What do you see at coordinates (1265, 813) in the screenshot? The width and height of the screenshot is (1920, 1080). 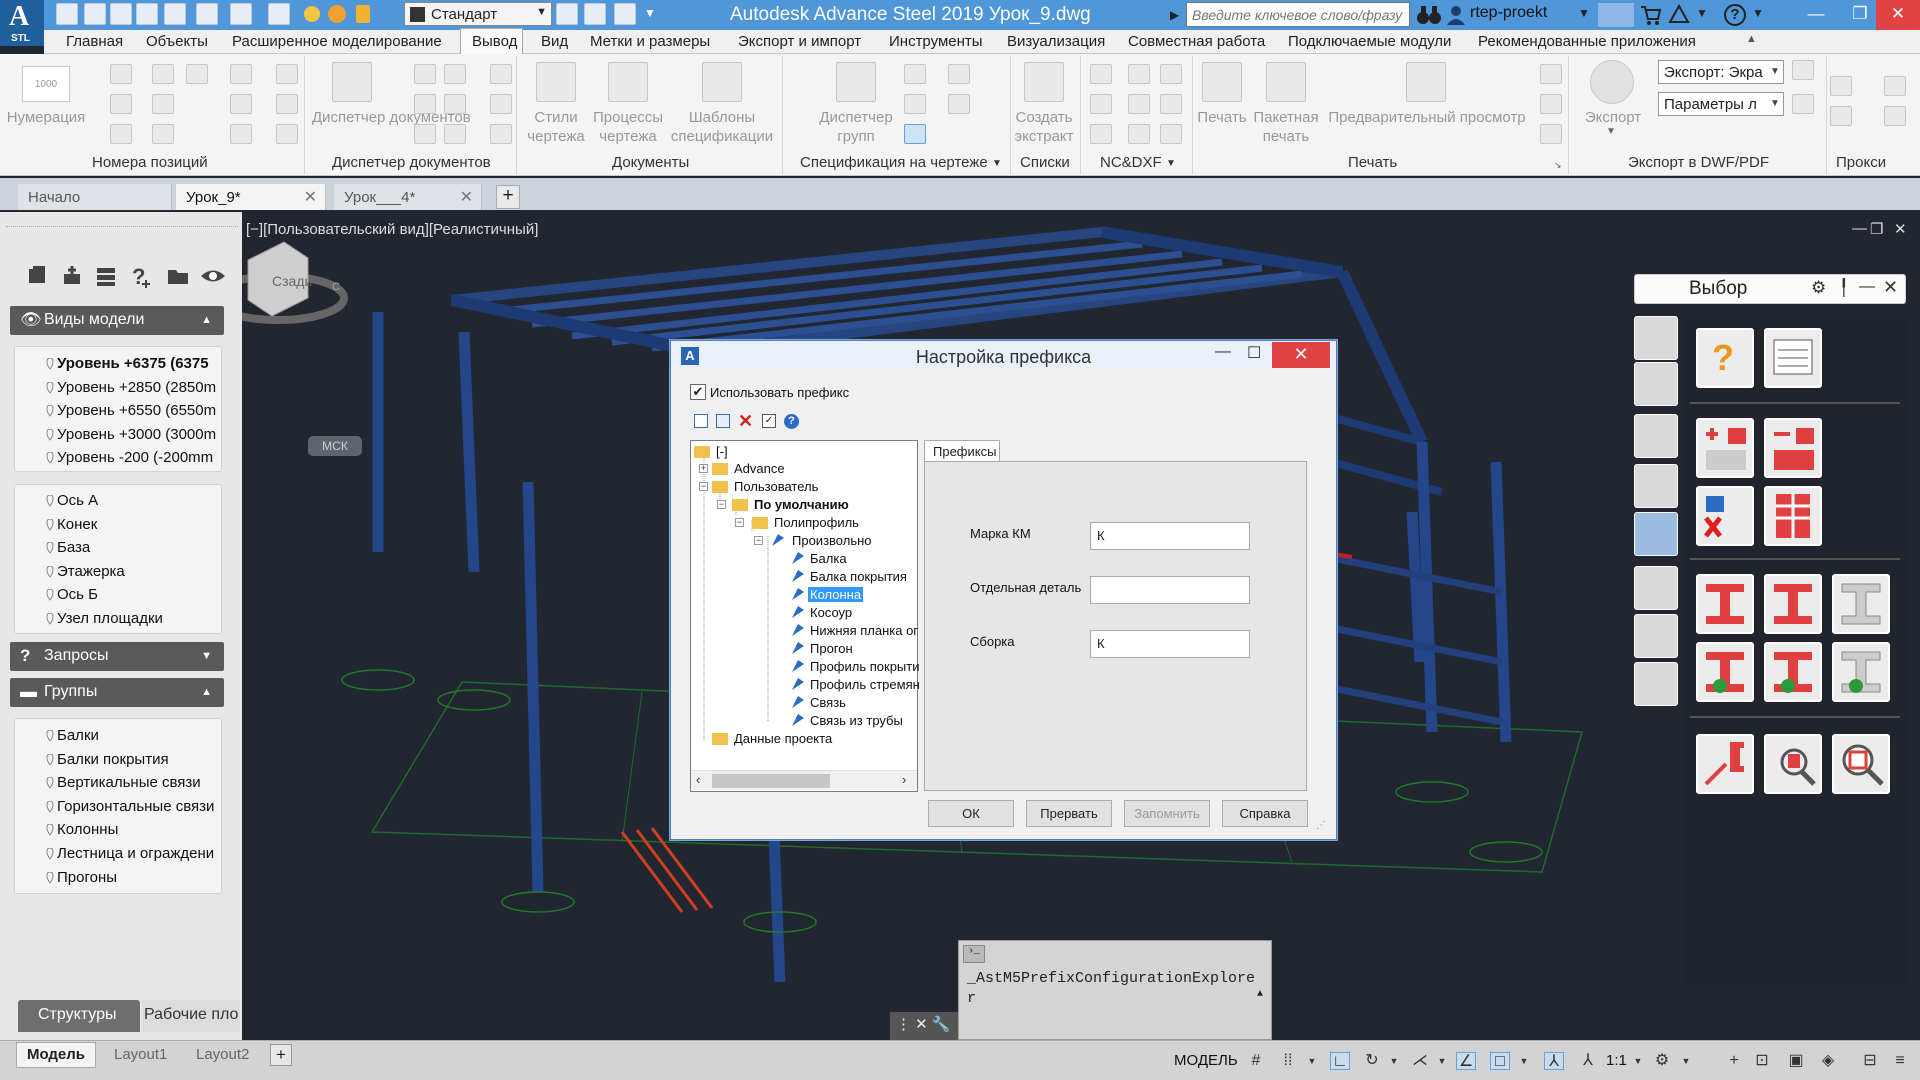 I see `help-button: Справка` at bounding box center [1265, 813].